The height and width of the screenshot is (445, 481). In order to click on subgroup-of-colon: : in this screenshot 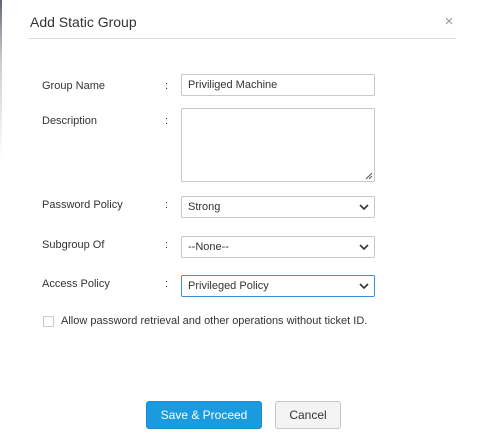, I will do `click(167, 245)`.